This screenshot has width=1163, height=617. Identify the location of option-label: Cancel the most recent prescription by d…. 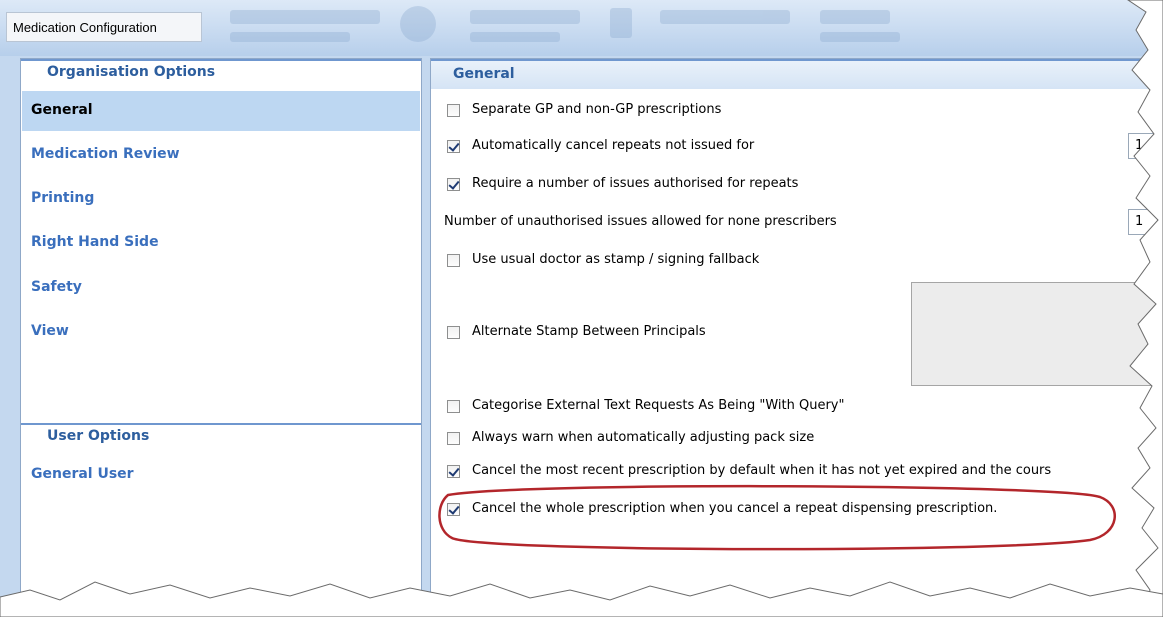
(762, 470).